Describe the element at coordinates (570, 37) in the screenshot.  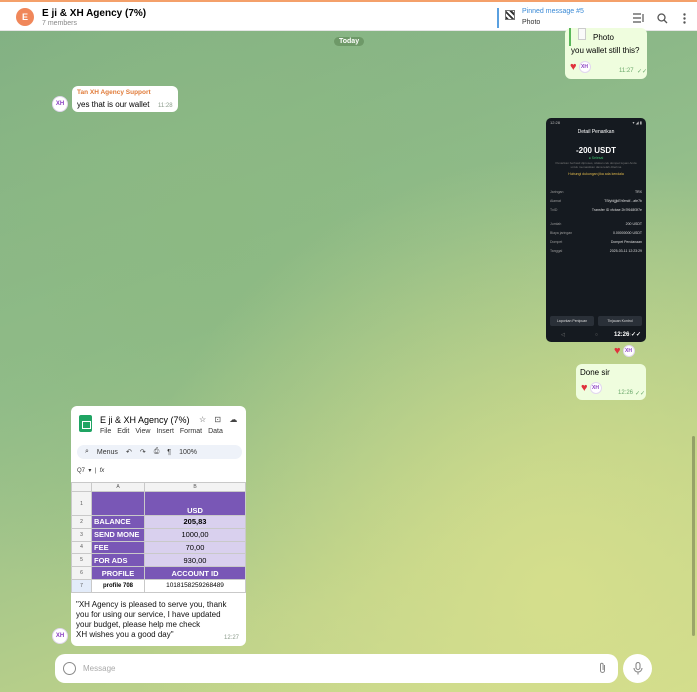
I see `reply-indicator` at that location.